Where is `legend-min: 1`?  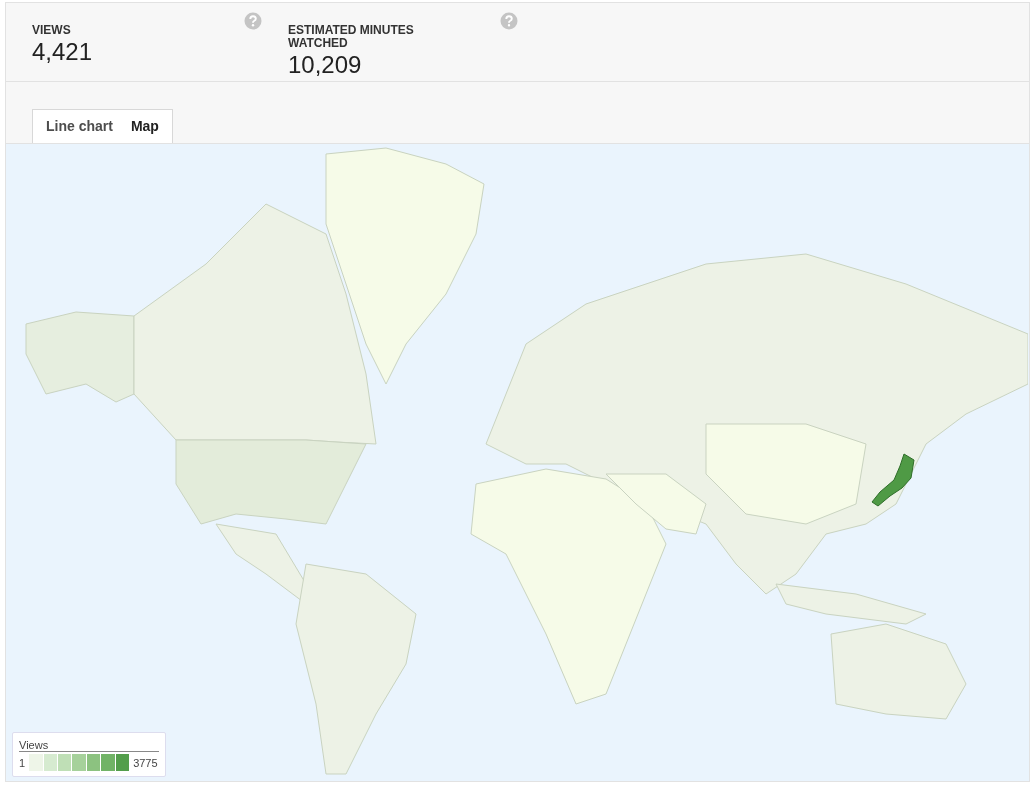 legend-min: 1 is located at coordinates (22, 762).